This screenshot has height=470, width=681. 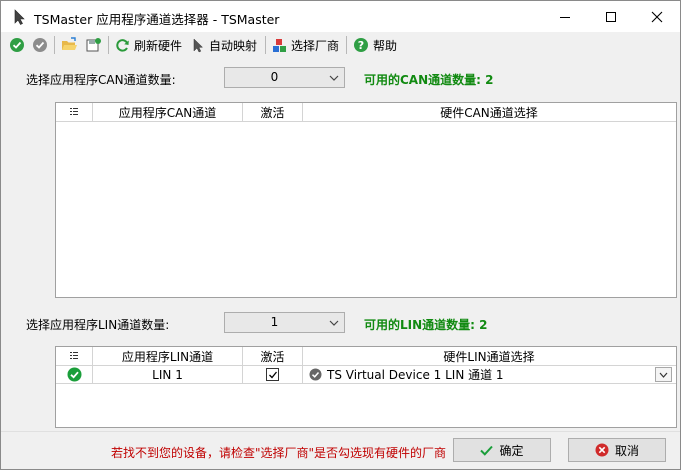 What do you see at coordinates (157, 19) in the screenshot?
I see `window-title: TSMaster 应用程序通道选择器 - TSMaster` at bounding box center [157, 19].